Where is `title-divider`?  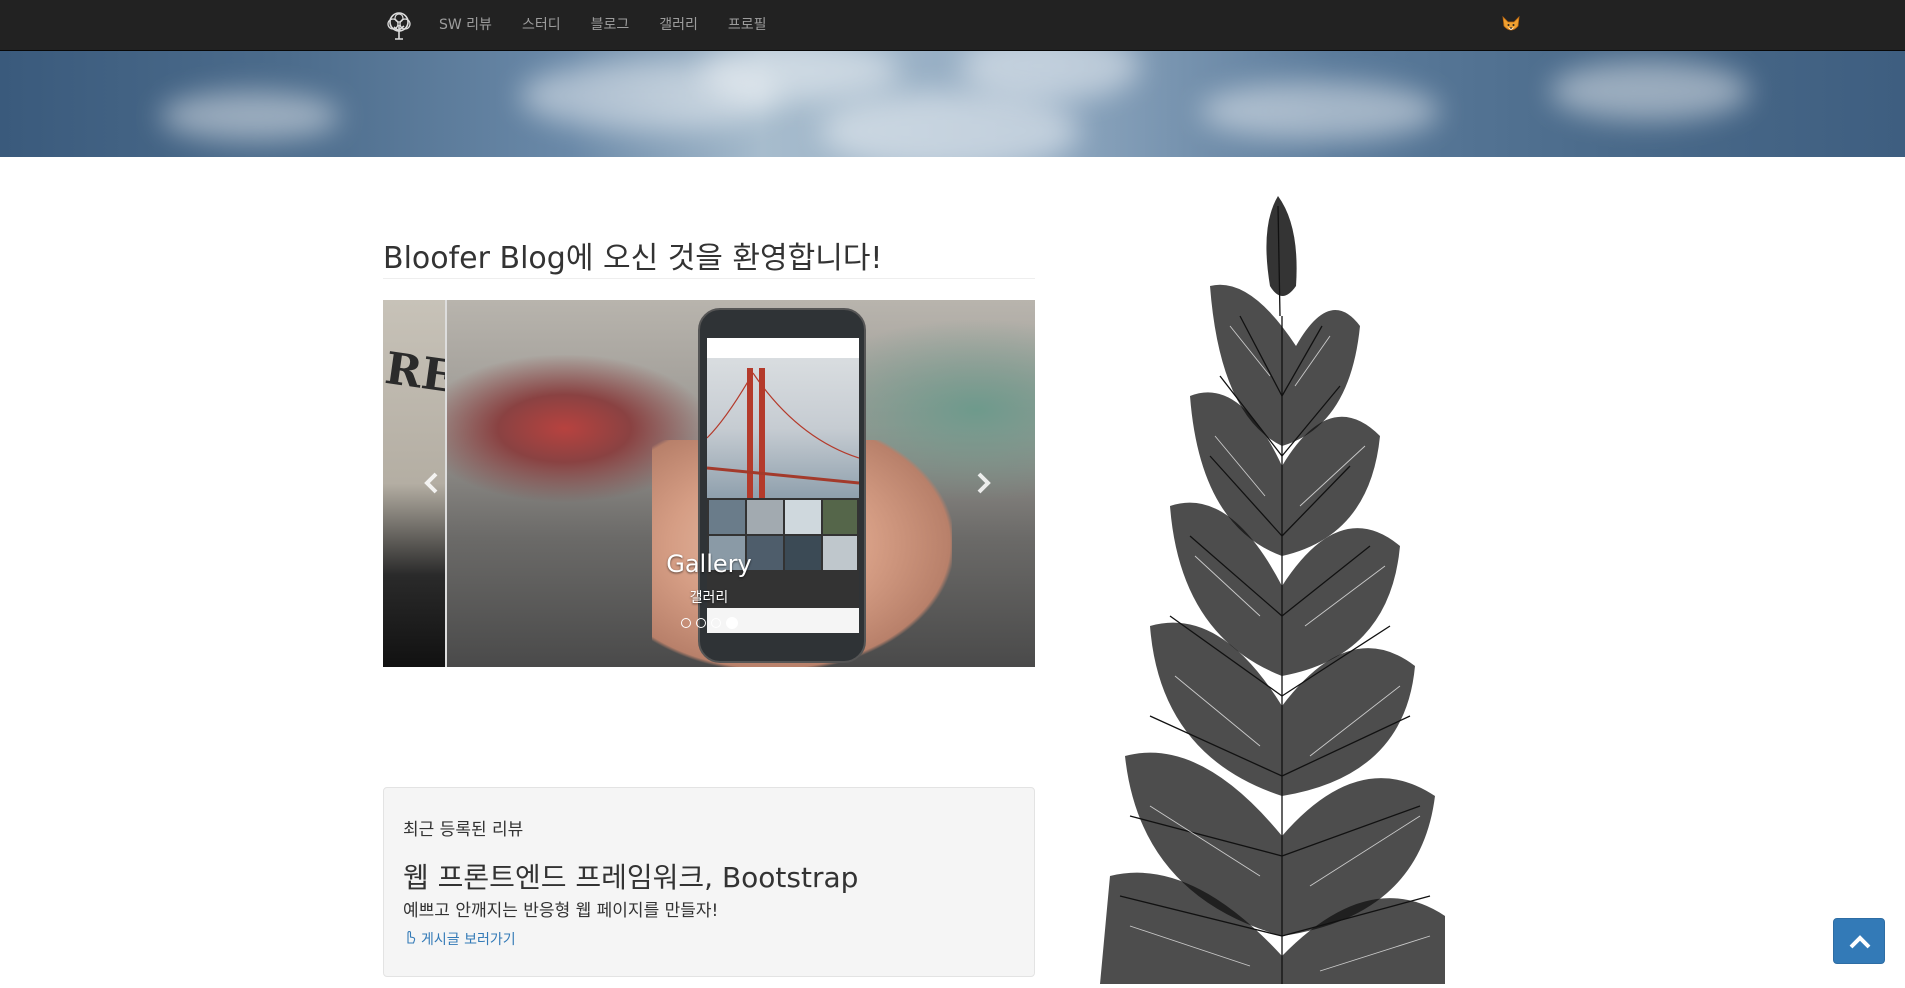
title-divider is located at coordinates (709, 278).